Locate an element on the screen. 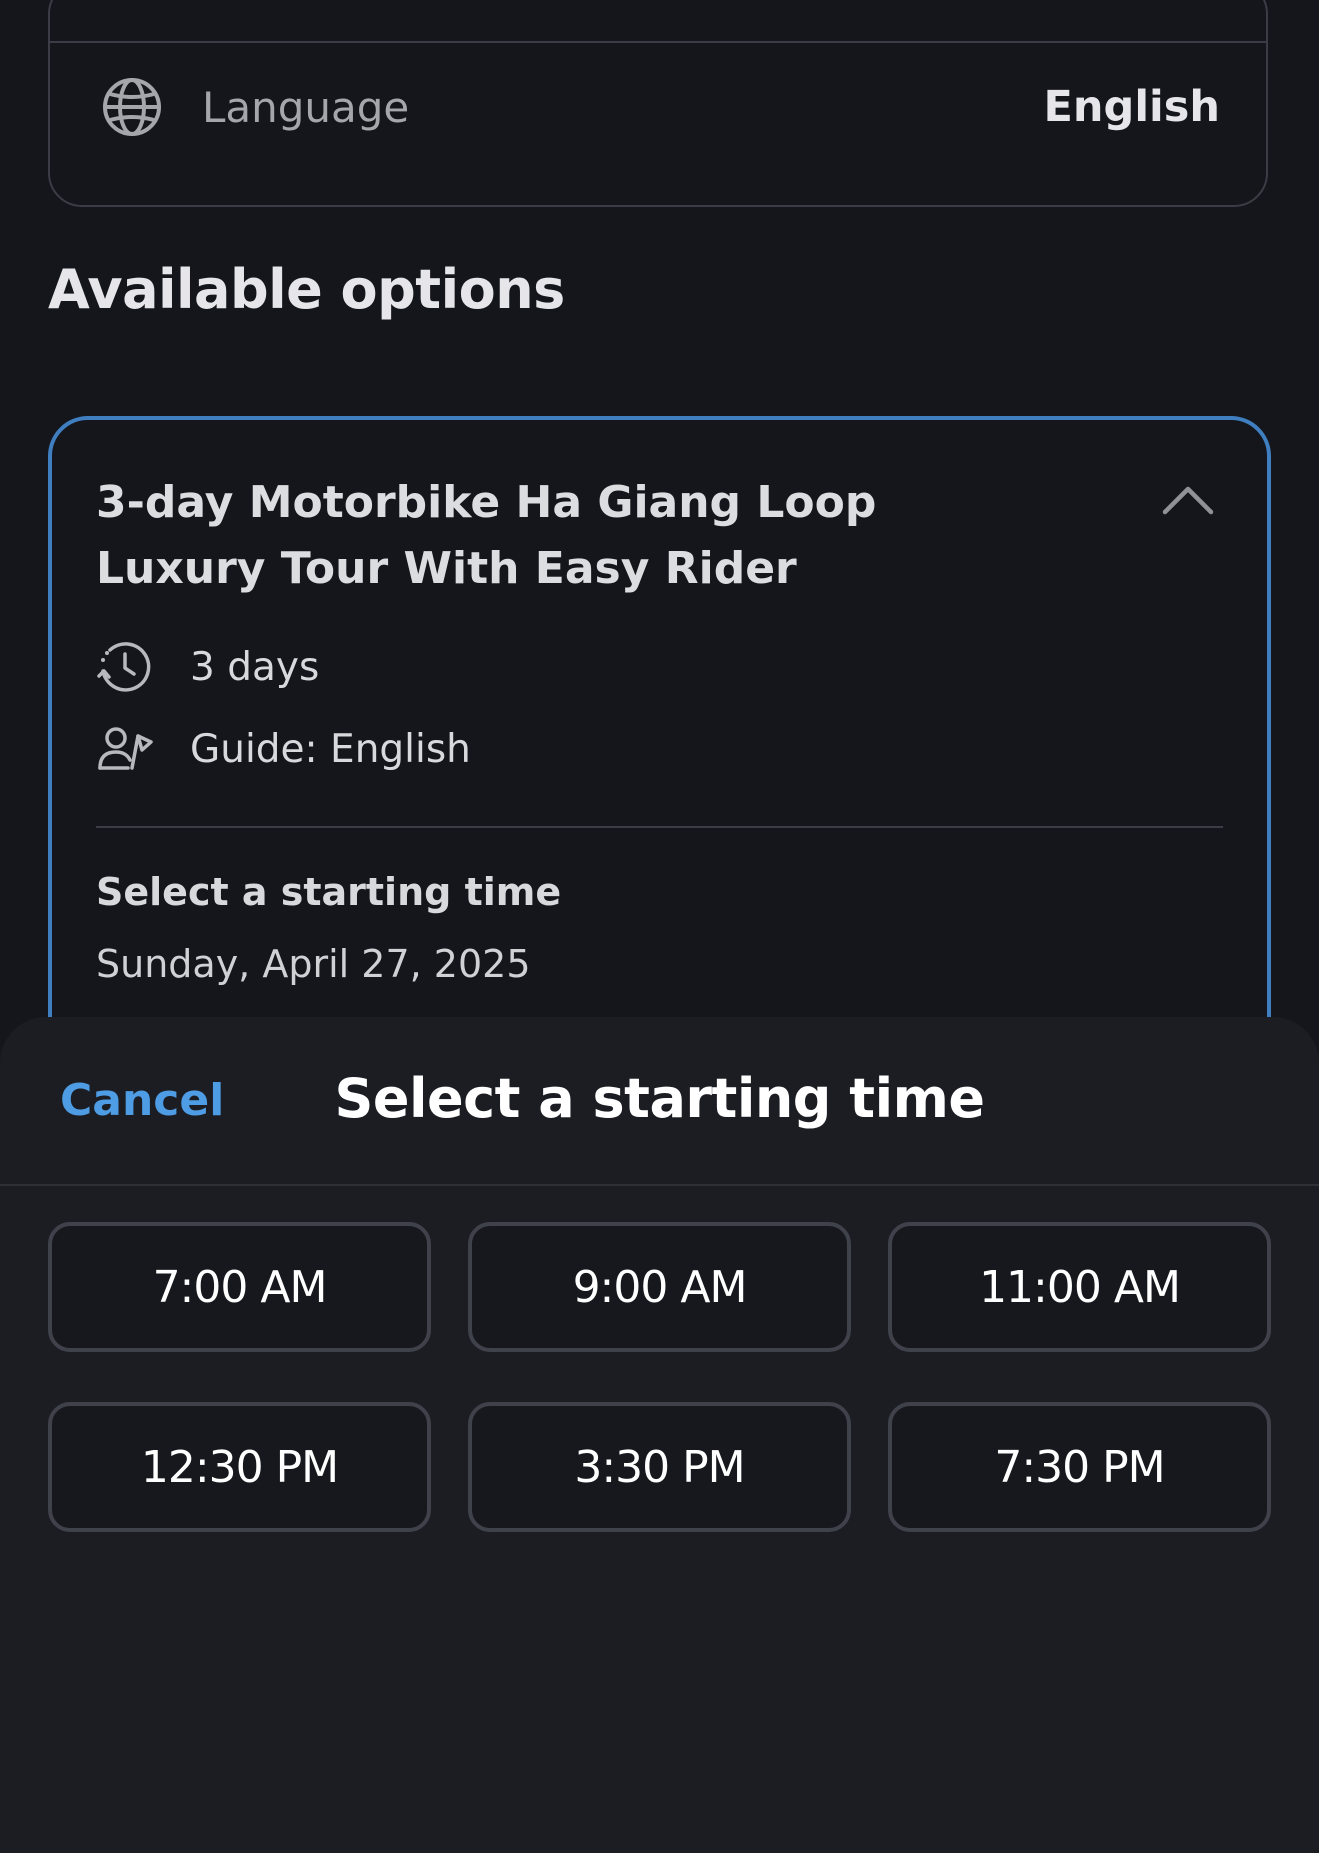  sheet-divider is located at coordinates (659, 1185).